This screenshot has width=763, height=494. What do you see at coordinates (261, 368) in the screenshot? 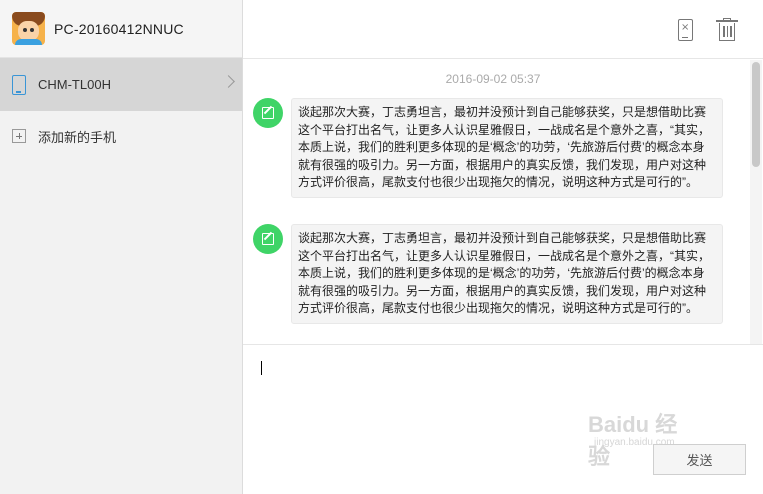
I see `text-caret` at bounding box center [261, 368].